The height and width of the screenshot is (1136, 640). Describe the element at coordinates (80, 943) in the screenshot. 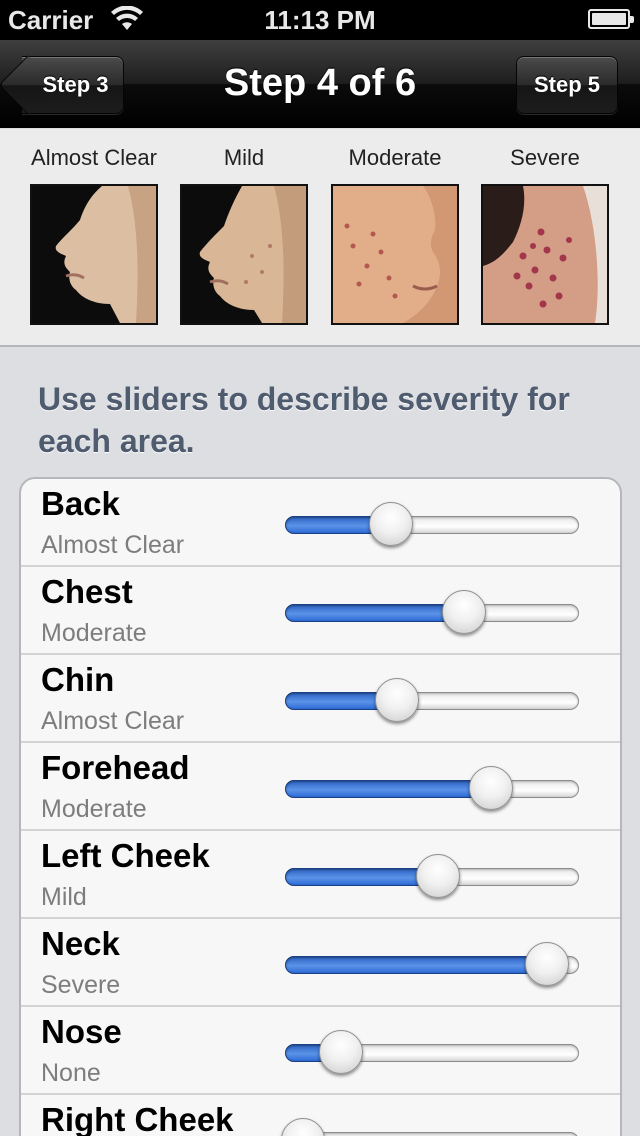

I see `area-name: Neck` at that location.